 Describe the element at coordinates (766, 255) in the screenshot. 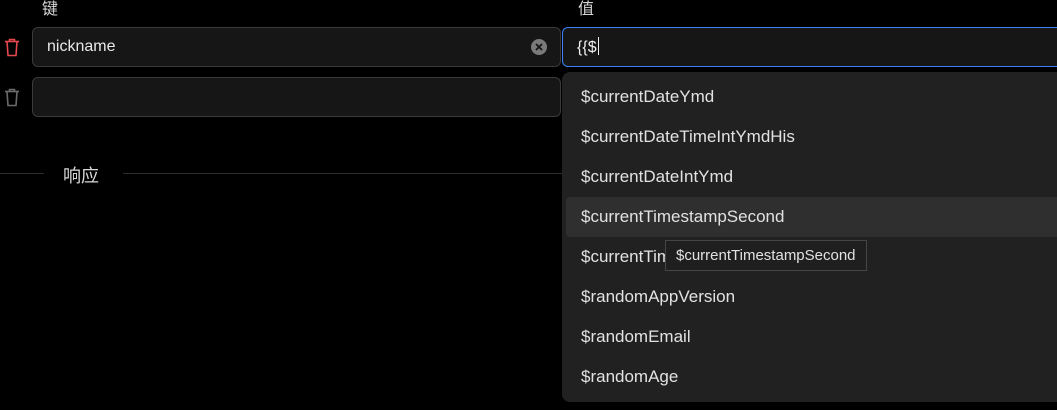

I see `option-tooltip: $currentTimestampSecond` at that location.